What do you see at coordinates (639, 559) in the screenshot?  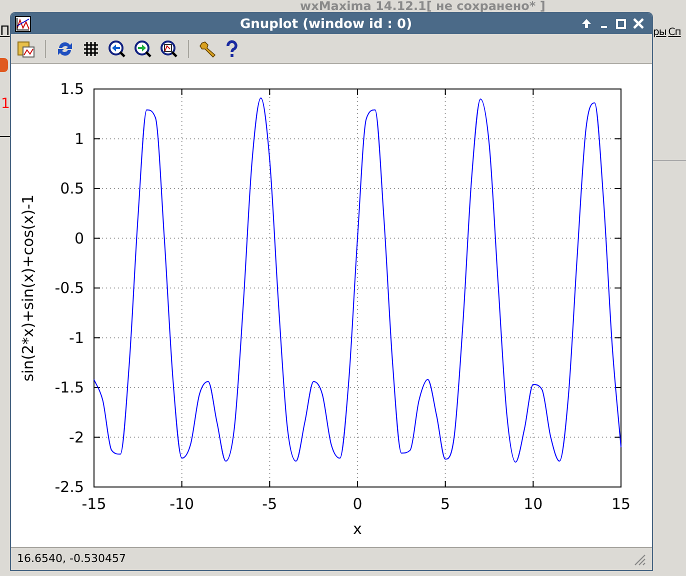 I see `resize-grip-icon` at bounding box center [639, 559].